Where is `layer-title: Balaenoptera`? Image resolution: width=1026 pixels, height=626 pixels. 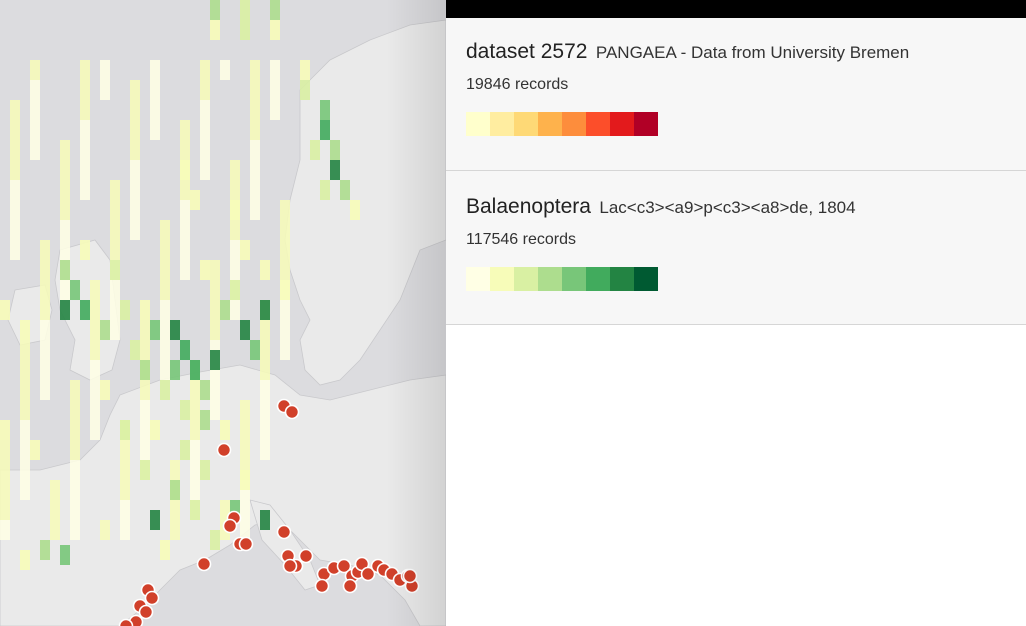
layer-title: Balaenoptera is located at coordinates (528, 206).